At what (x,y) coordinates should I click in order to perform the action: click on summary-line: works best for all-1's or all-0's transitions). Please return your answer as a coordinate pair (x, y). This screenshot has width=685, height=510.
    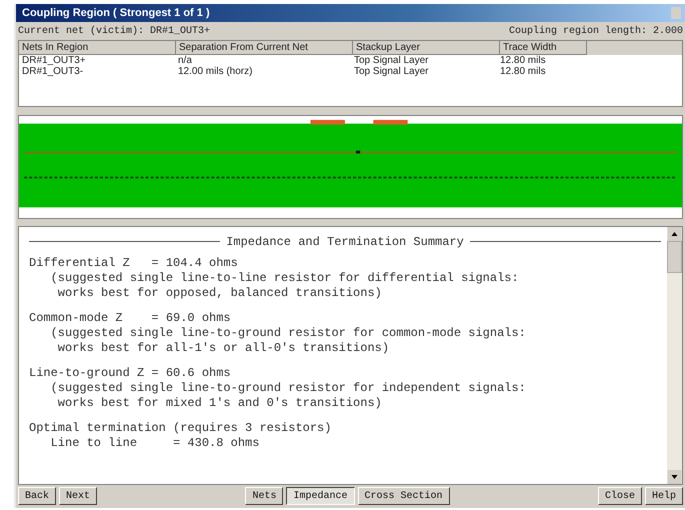
    Looking at the image, I should click on (223, 348).